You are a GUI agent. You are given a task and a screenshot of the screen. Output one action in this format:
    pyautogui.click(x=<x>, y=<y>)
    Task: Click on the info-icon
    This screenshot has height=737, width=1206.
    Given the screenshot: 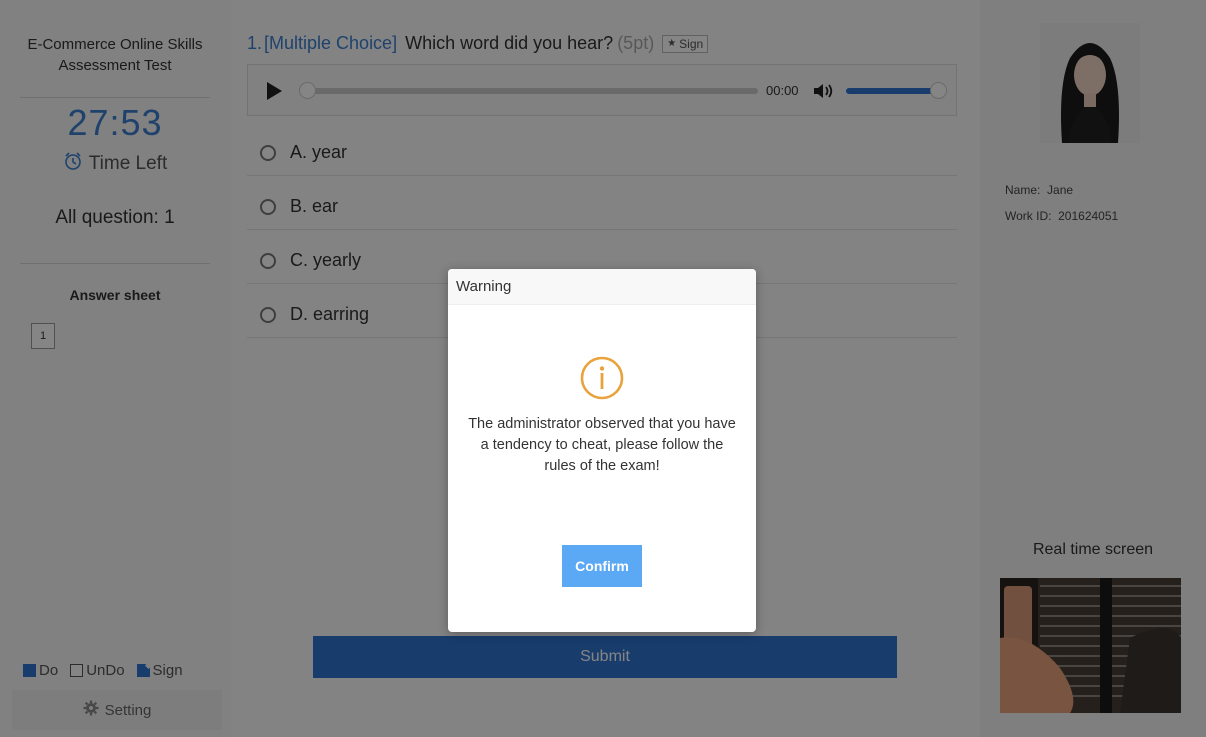 What is the action you would take?
    pyautogui.click(x=602, y=380)
    